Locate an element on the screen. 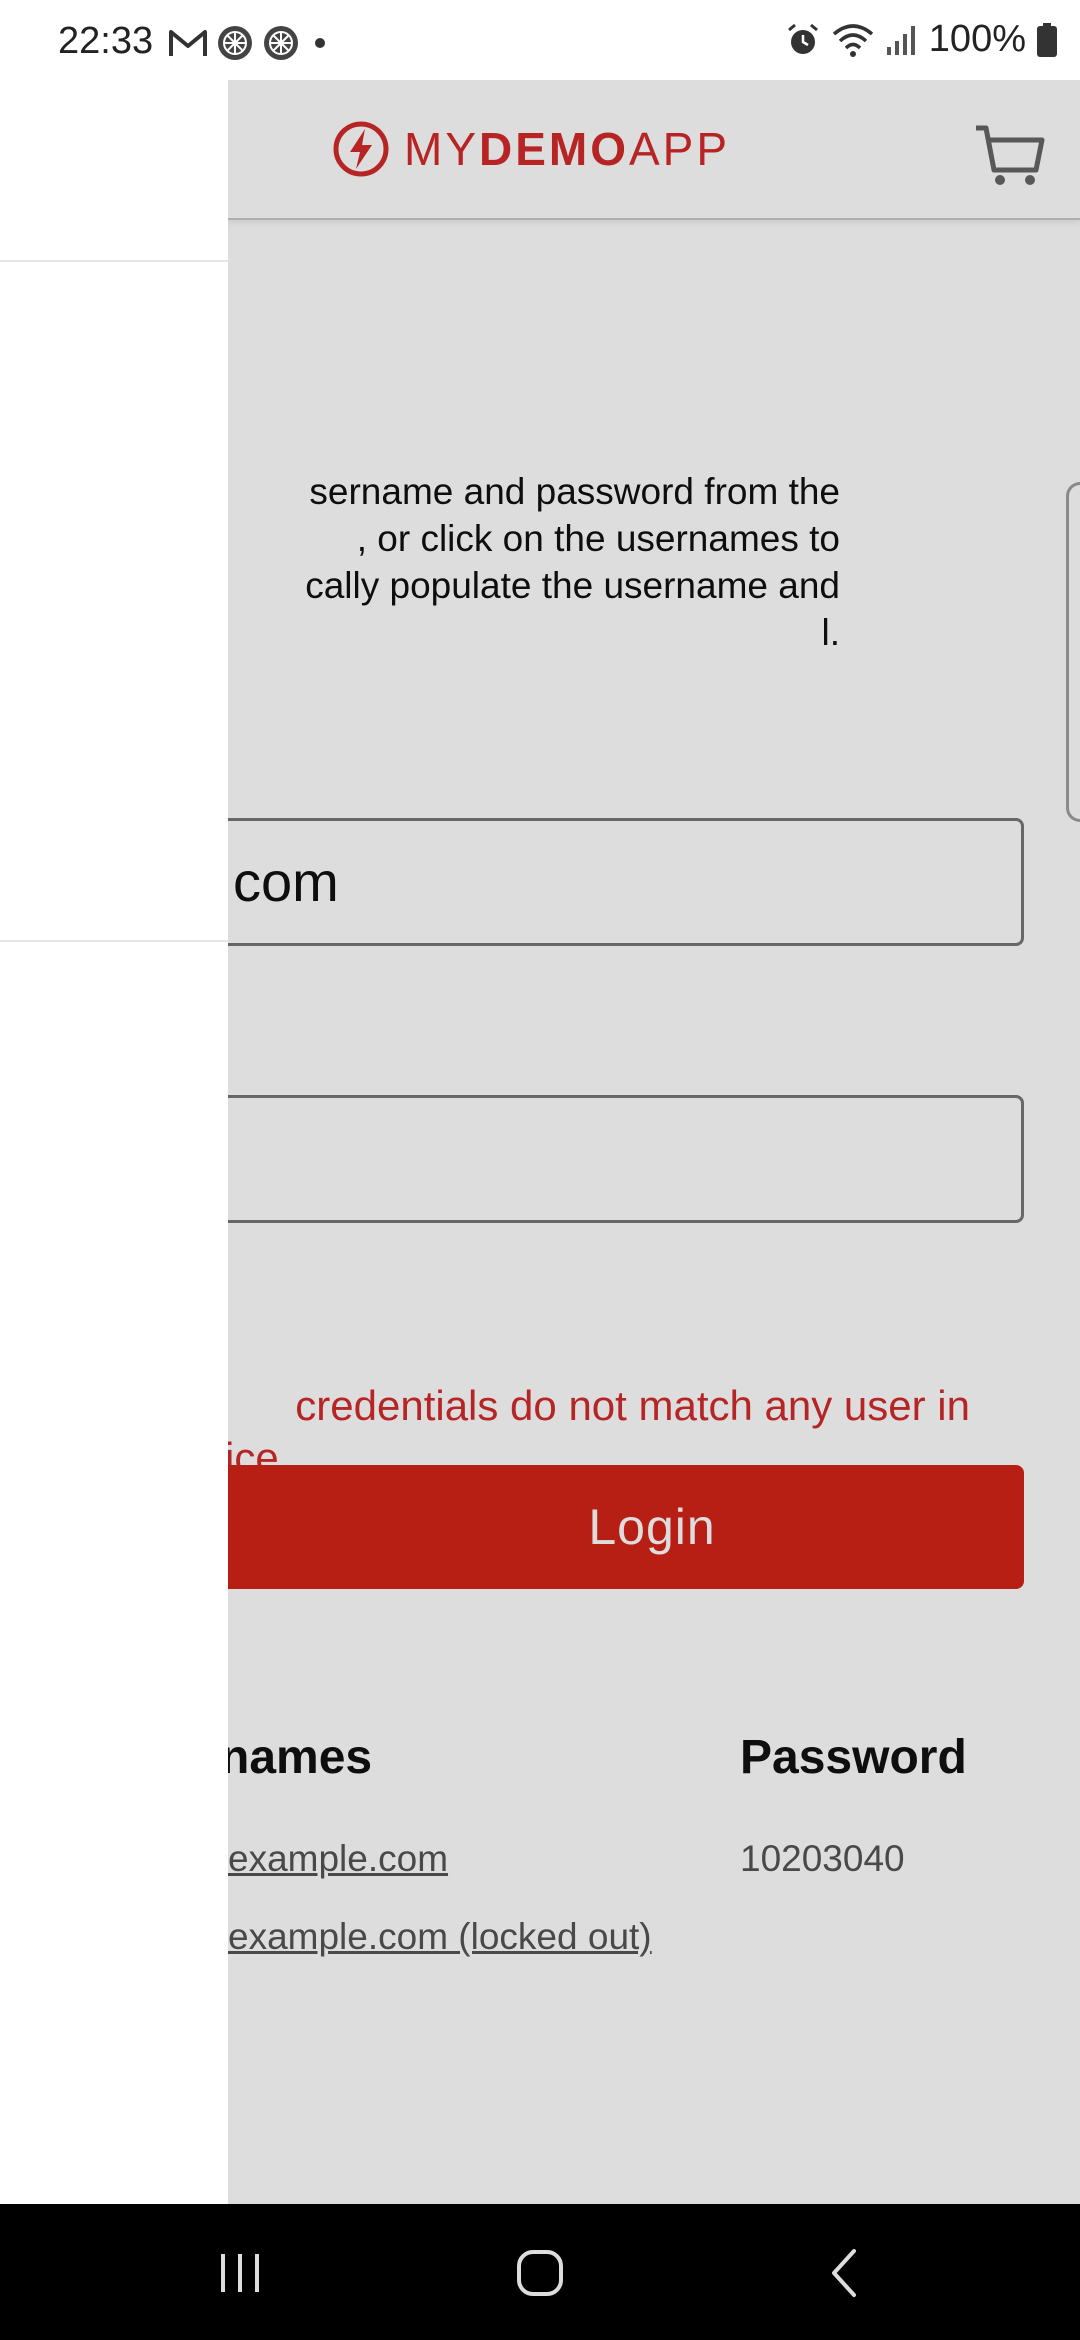 Image resolution: width=1080 pixels, height=2340 pixels. home-icon is located at coordinates (540, 2273).